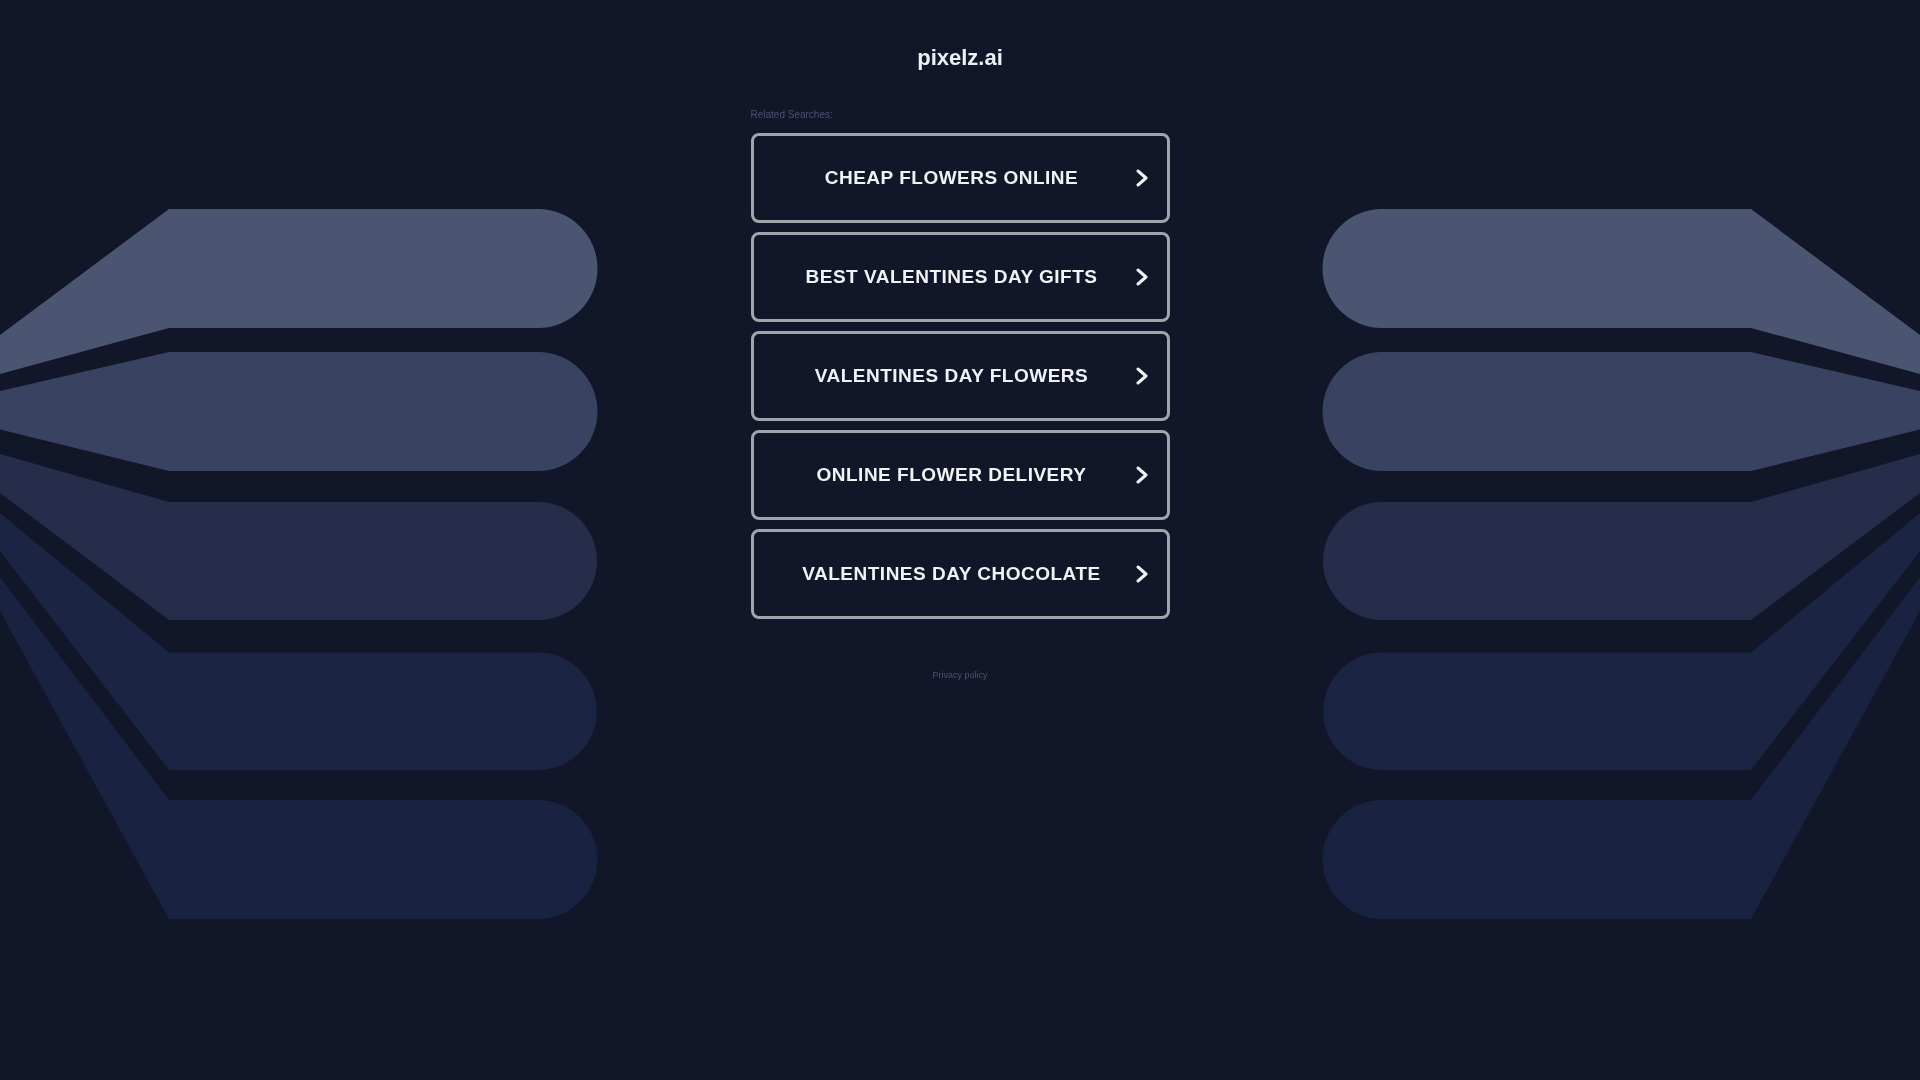 Image resolution: width=1920 pixels, height=1080 pixels. What do you see at coordinates (960, 376) in the screenshot?
I see `related-search-button: VALENTINES DAY FLOWERS` at bounding box center [960, 376].